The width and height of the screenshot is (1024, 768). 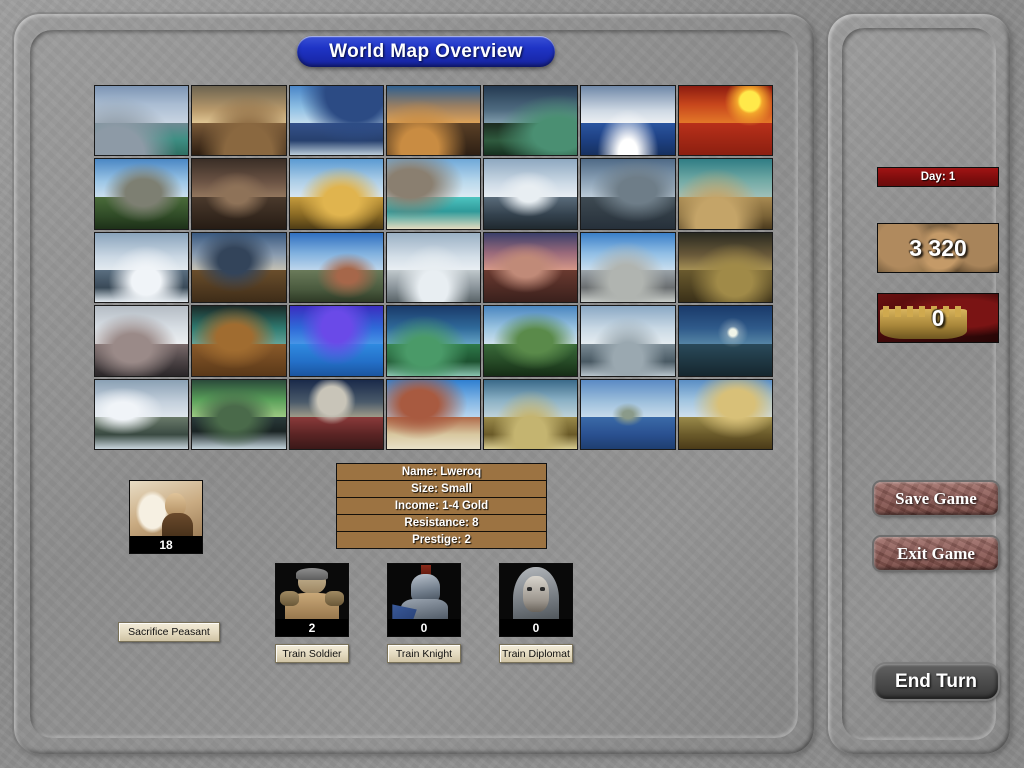 I want to click on map-tile-river-valley-citadel, so click(x=142, y=194).